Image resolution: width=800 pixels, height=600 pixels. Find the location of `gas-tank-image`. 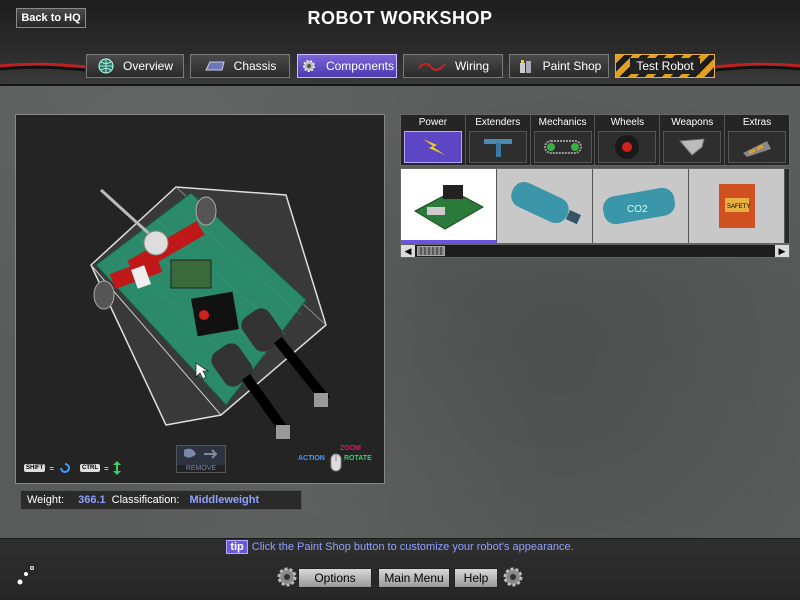

gas-tank-image is located at coordinates (545, 203).